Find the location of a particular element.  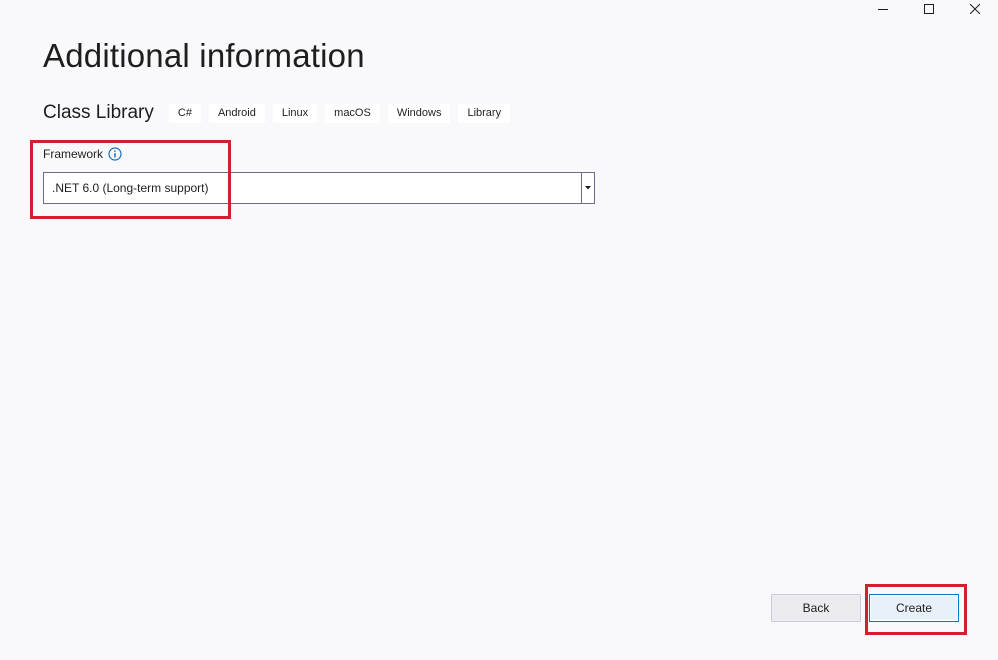

page-title: Additional information is located at coordinates (204, 55).